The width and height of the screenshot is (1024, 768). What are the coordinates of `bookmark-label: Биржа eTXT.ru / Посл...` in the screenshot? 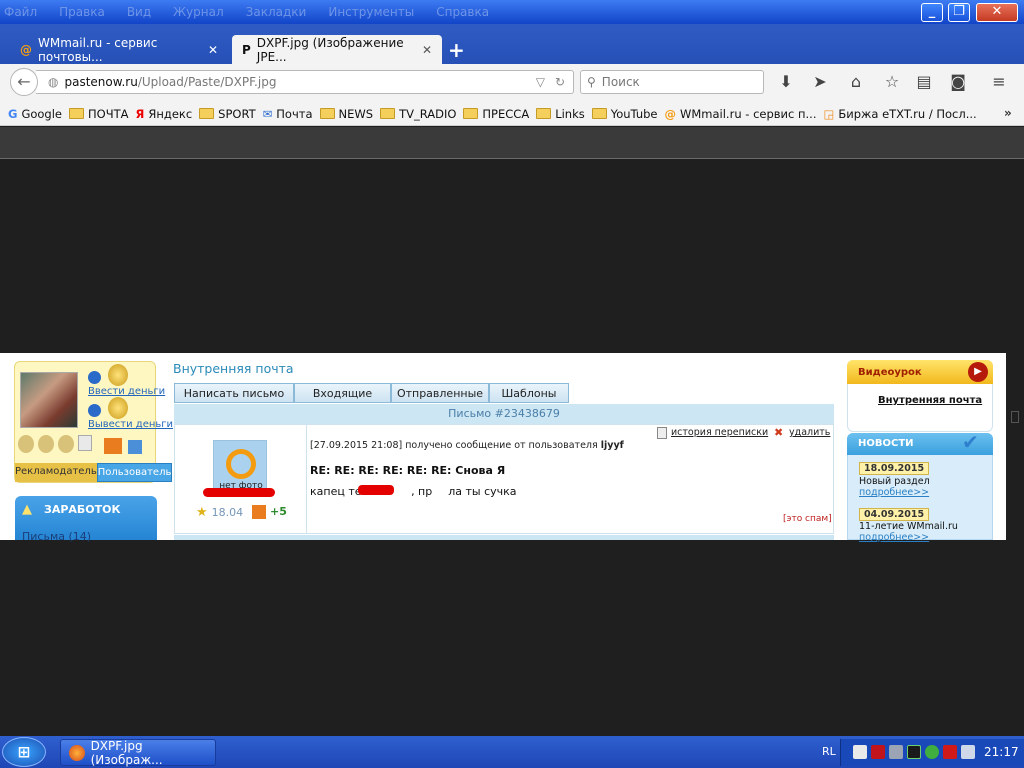 It's located at (907, 113).